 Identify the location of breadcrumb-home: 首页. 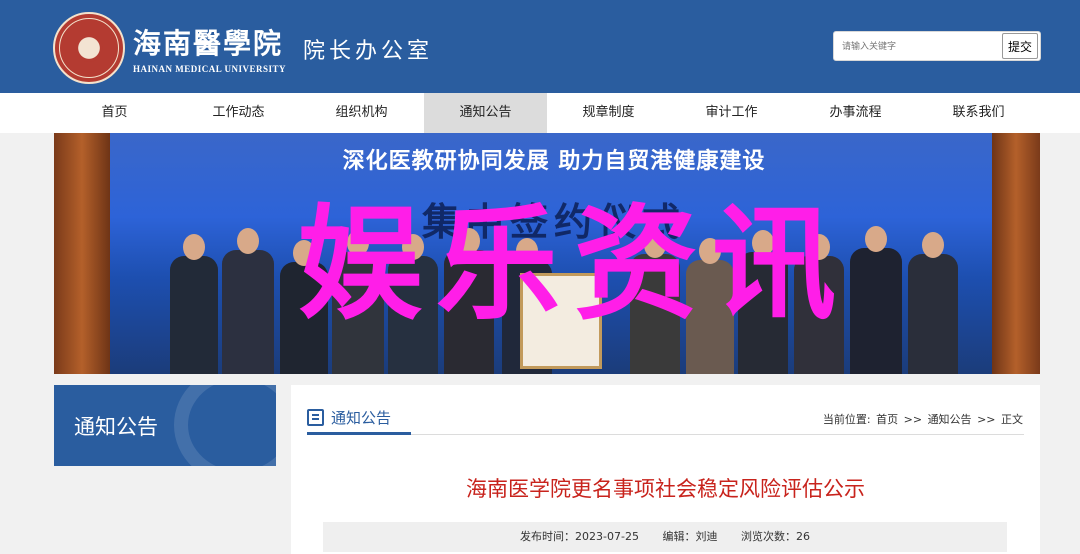
(887, 419).